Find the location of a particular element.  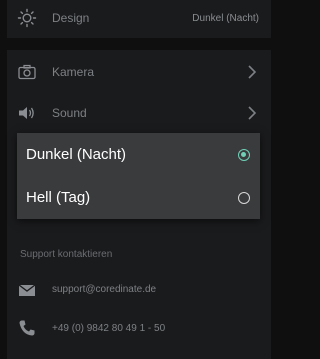

option-dark-label: Dunkel (Nacht) is located at coordinates (76, 154).